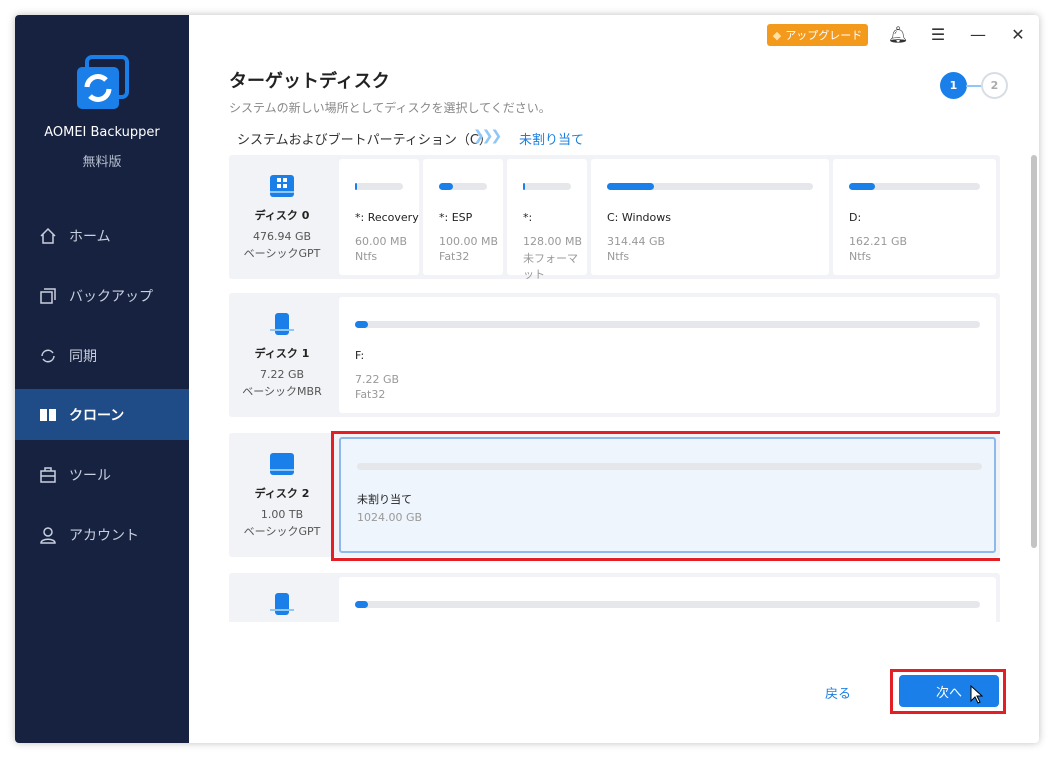 This screenshot has height=758, width=1054. I want to click on next-label: 次へ, so click(948, 693).